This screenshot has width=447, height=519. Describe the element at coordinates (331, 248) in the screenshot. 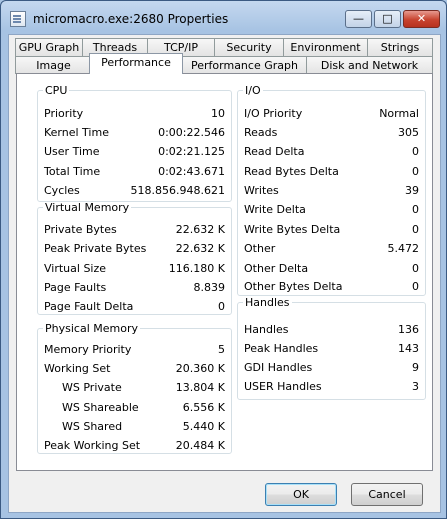

I see `io-row-other: Other 5.472` at that location.